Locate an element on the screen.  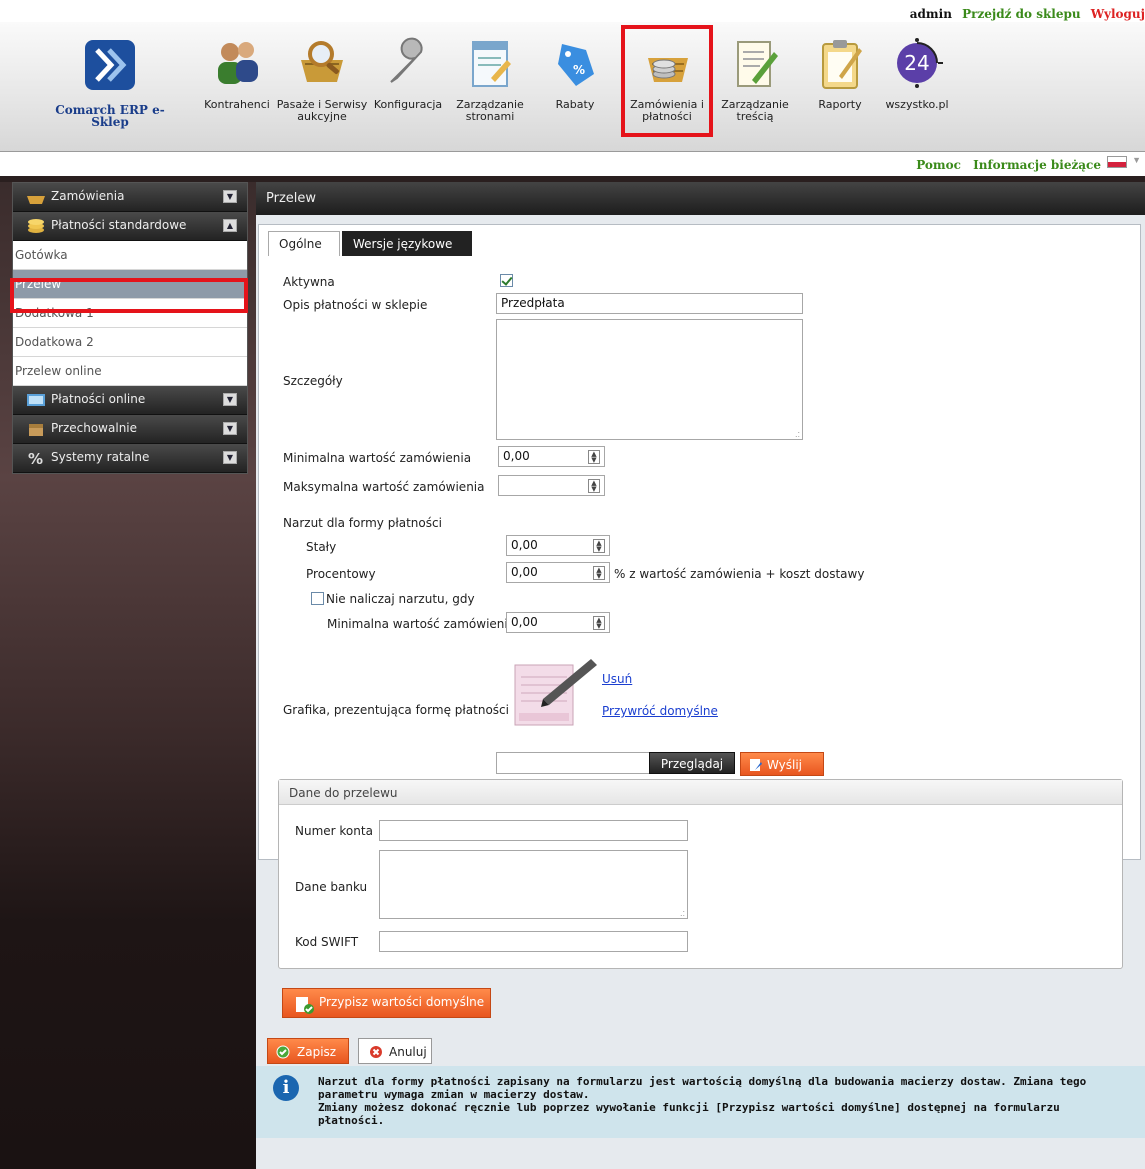
ribbon-label: aukcyjne is located at coordinates (322, 116).